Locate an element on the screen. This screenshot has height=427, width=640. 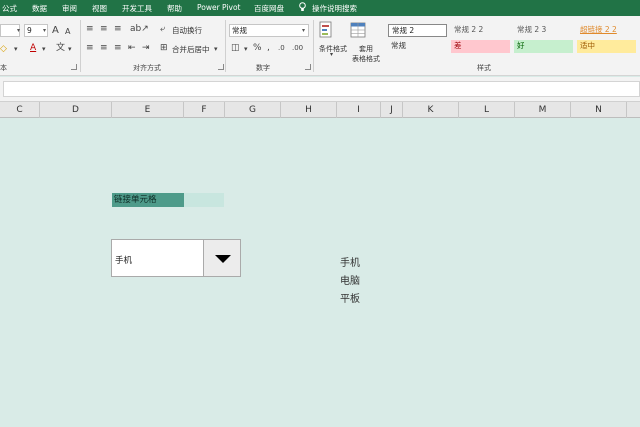
font-group-label: 本 is located at coordinates (3, 68).